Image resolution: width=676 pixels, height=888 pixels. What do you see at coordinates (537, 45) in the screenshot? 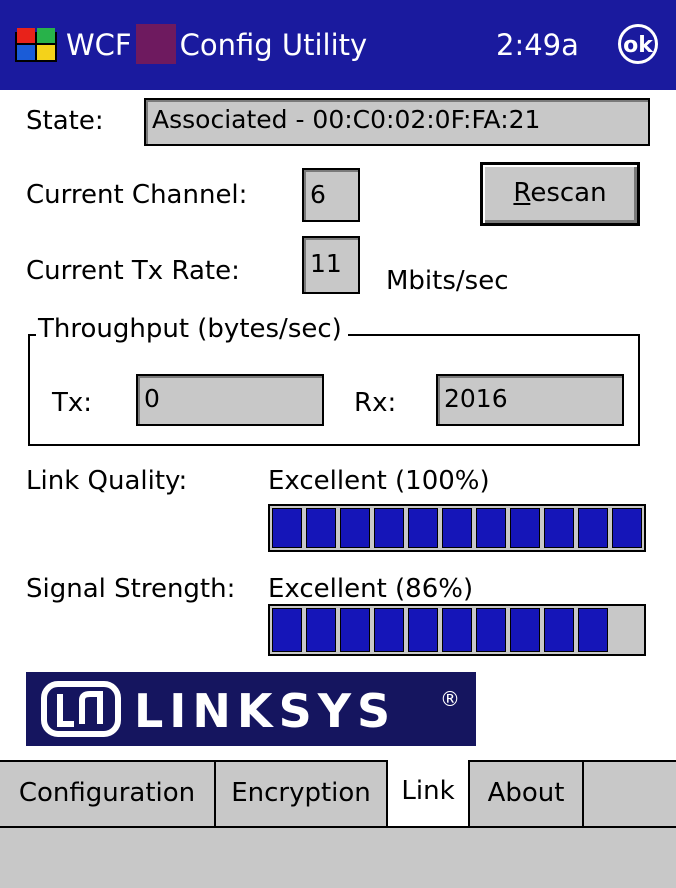
I see `clock: 2:49a` at bounding box center [537, 45].